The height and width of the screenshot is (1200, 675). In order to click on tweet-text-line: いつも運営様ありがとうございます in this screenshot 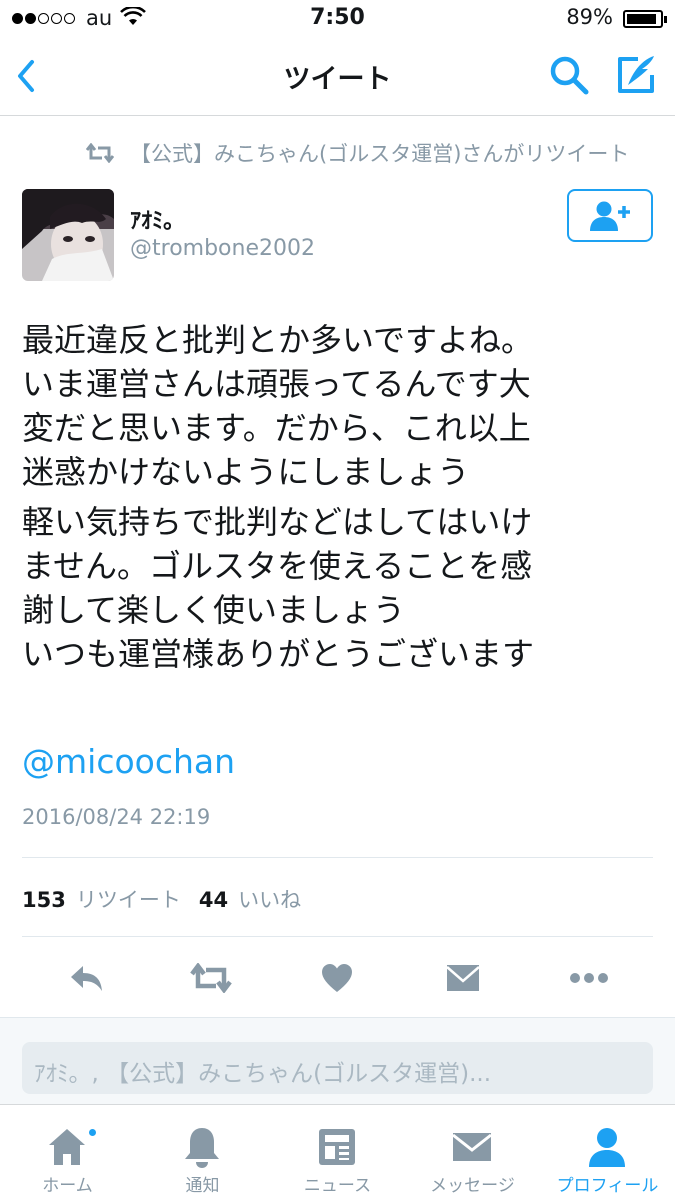, I will do `click(278, 654)`.